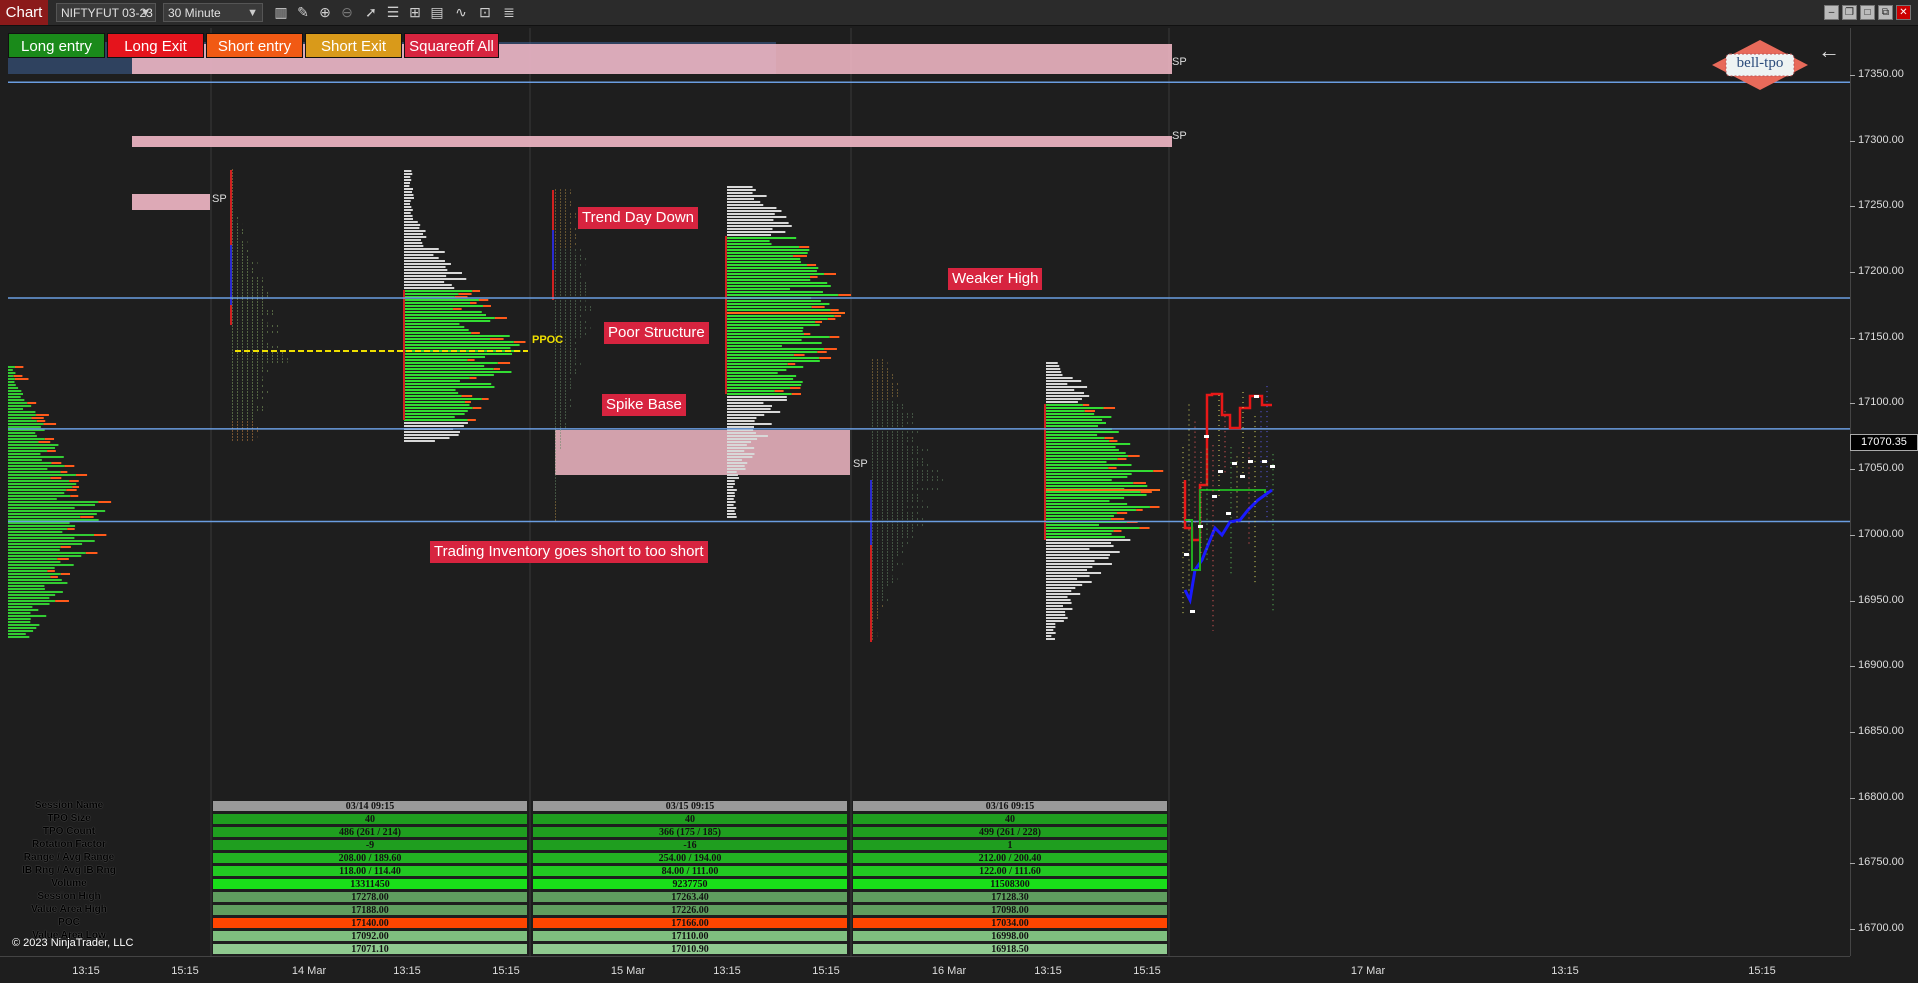 This screenshot has height=983, width=1918. I want to click on back-arrow-icon: ←, so click(1829, 51).